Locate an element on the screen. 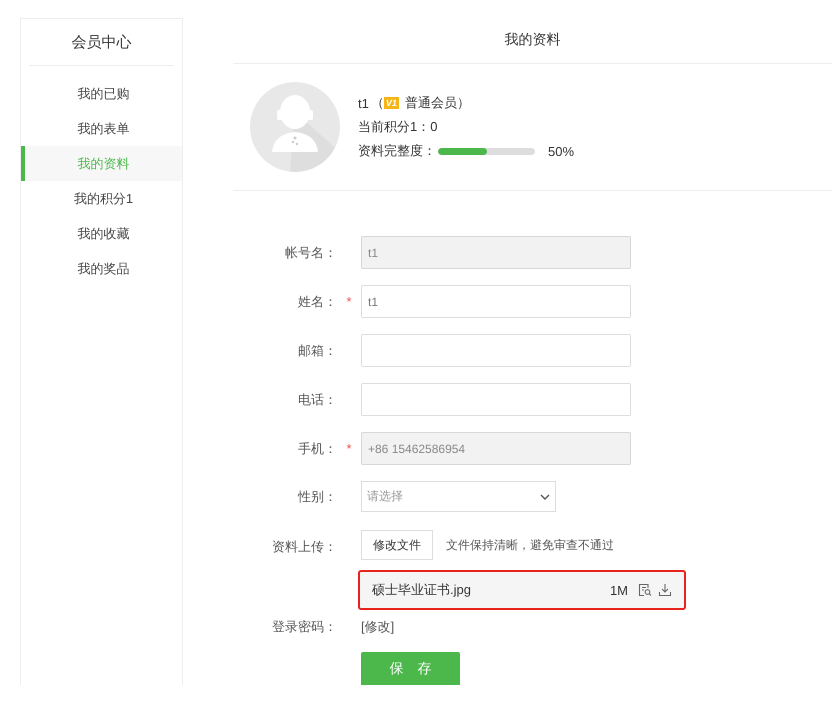 The height and width of the screenshot is (703, 832). change-link: [修改] is located at coordinates (377, 627).